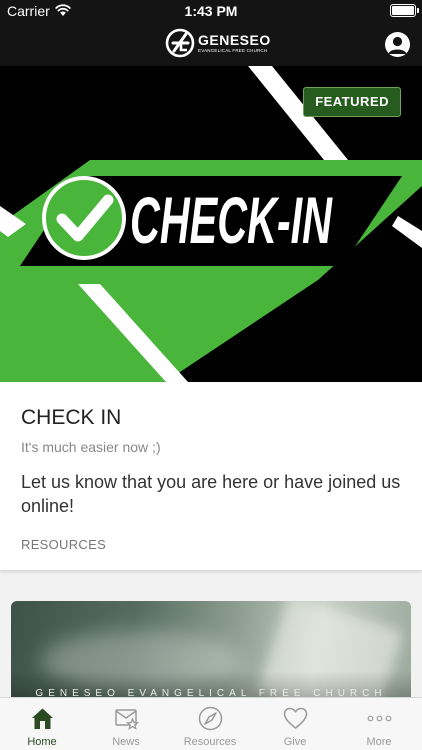 The height and width of the screenshot is (750, 422). I want to click on person-icon, so click(397, 45).